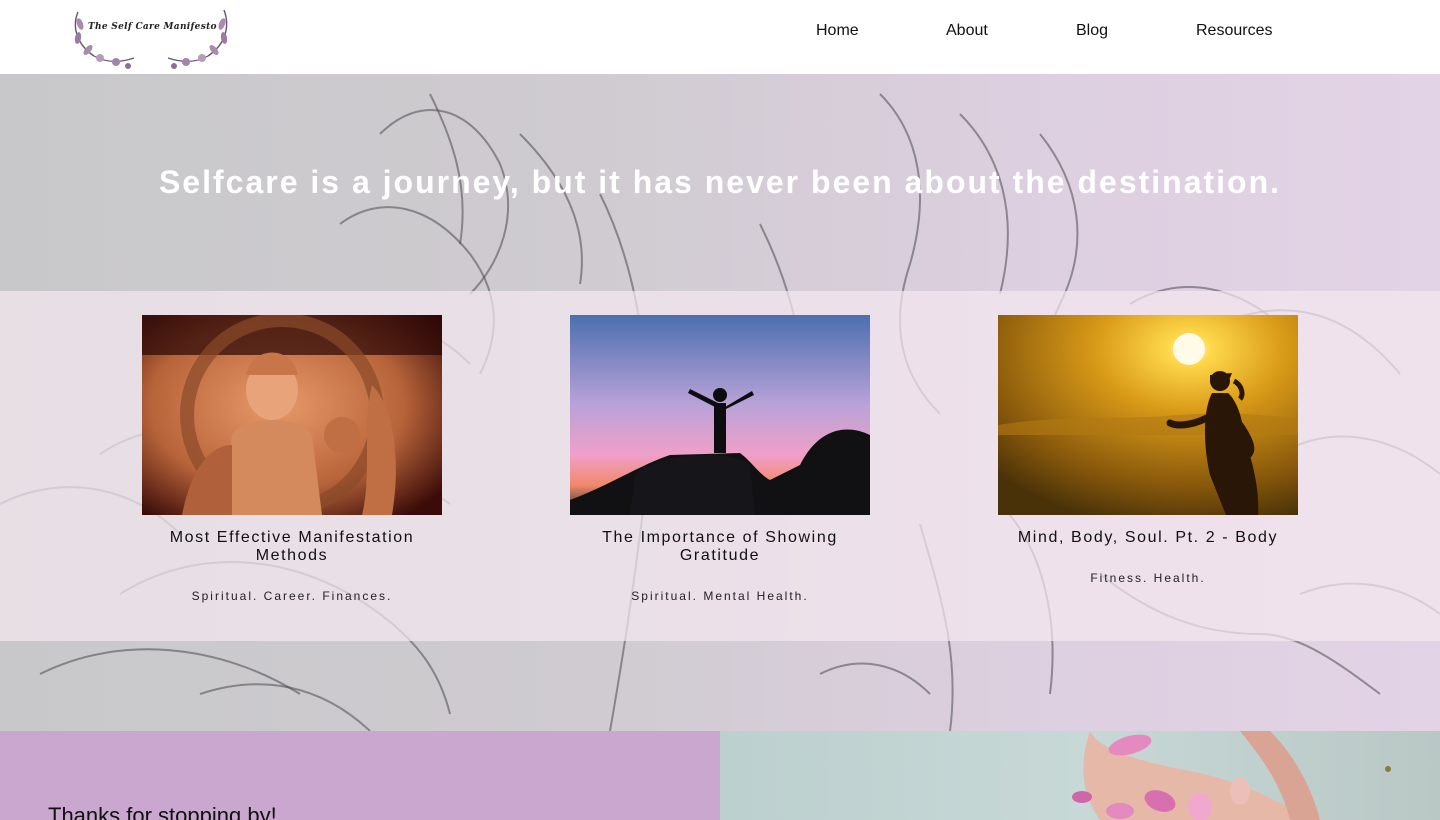 Image resolution: width=1440 pixels, height=820 pixels. What do you see at coordinates (837, 31) in the screenshot?
I see `nav-home: Home` at bounding box center [837, 31].